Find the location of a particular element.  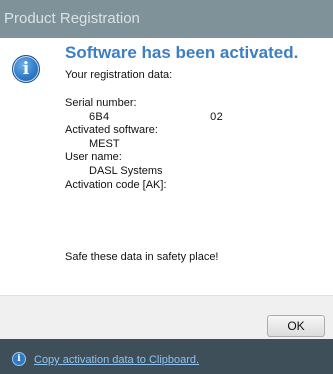

activation-code-label: Activation code [AK]: is located at coordinates (116, 184).